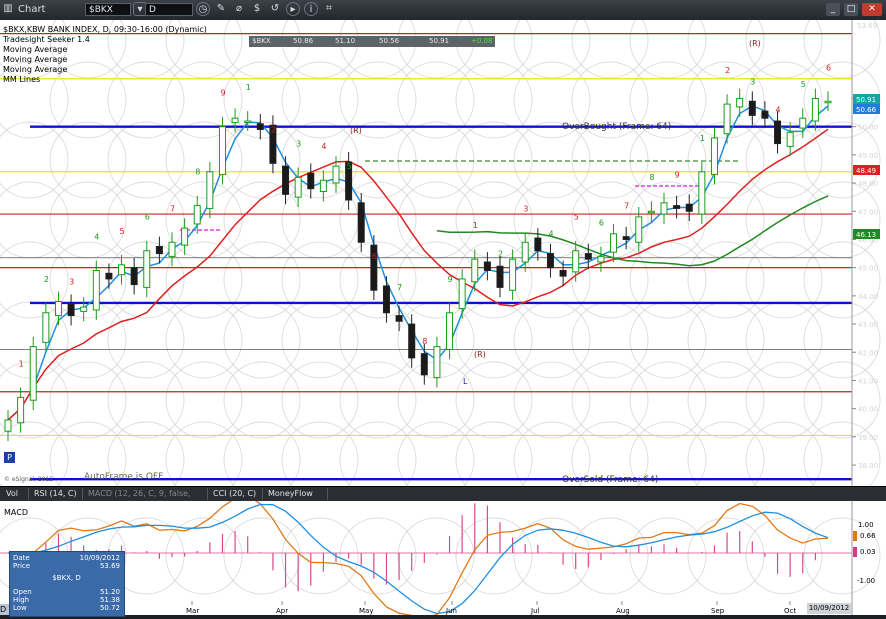  What do you see at coordinates (108, 9) in the screenshot?
I see `symbol-input: $BKX` at bounding box center [108, 9].